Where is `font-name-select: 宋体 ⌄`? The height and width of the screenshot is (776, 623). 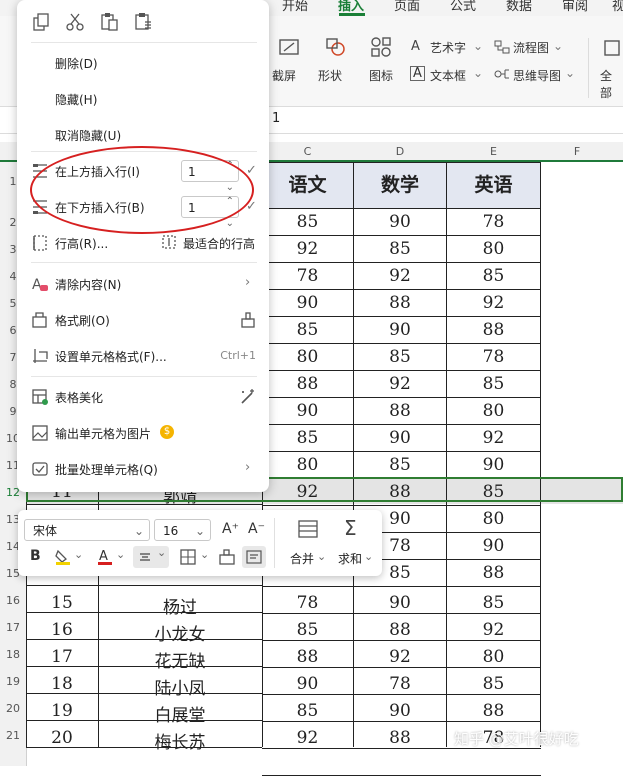 font-name-select: 宋体 ⌄ is located at coordinates (87, 530).